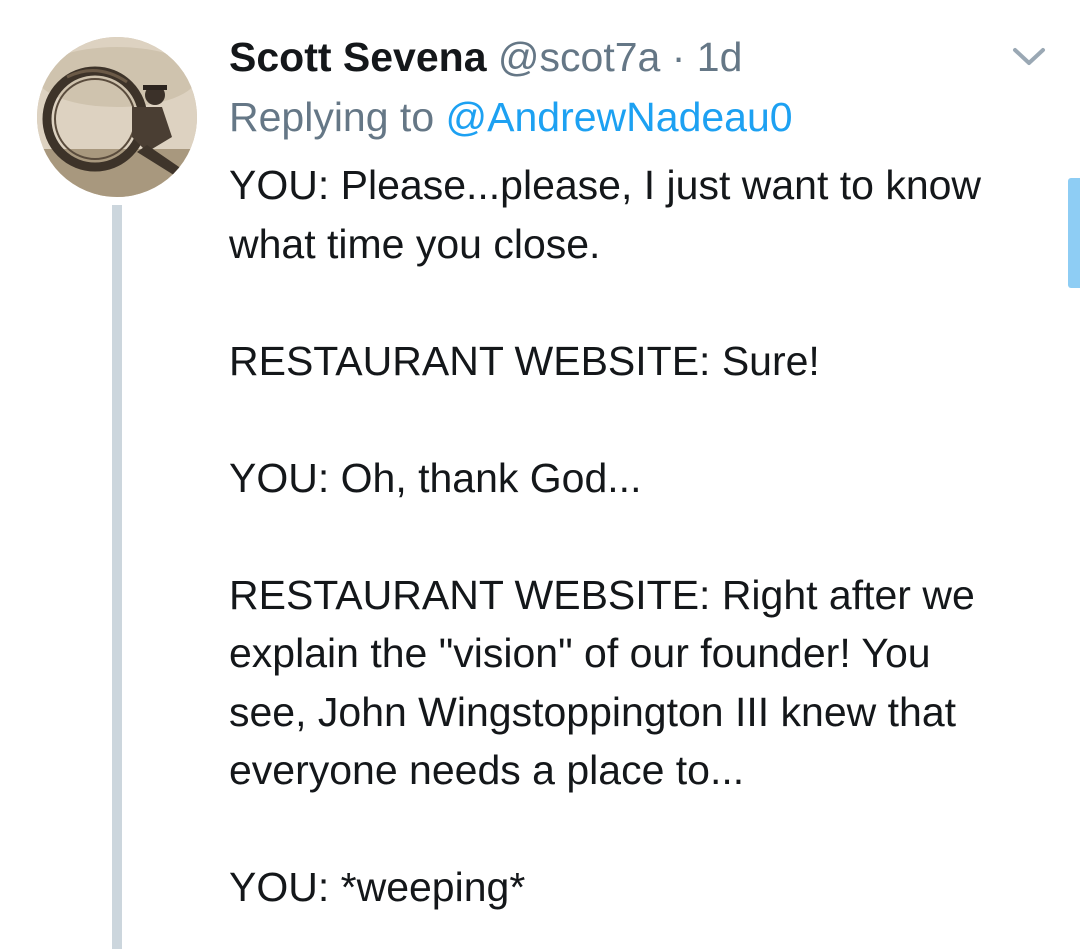  Describe the element at coordinates (377, 887) in the screenshot. I see `tweet-line: YOU: *weeping*` at that location.